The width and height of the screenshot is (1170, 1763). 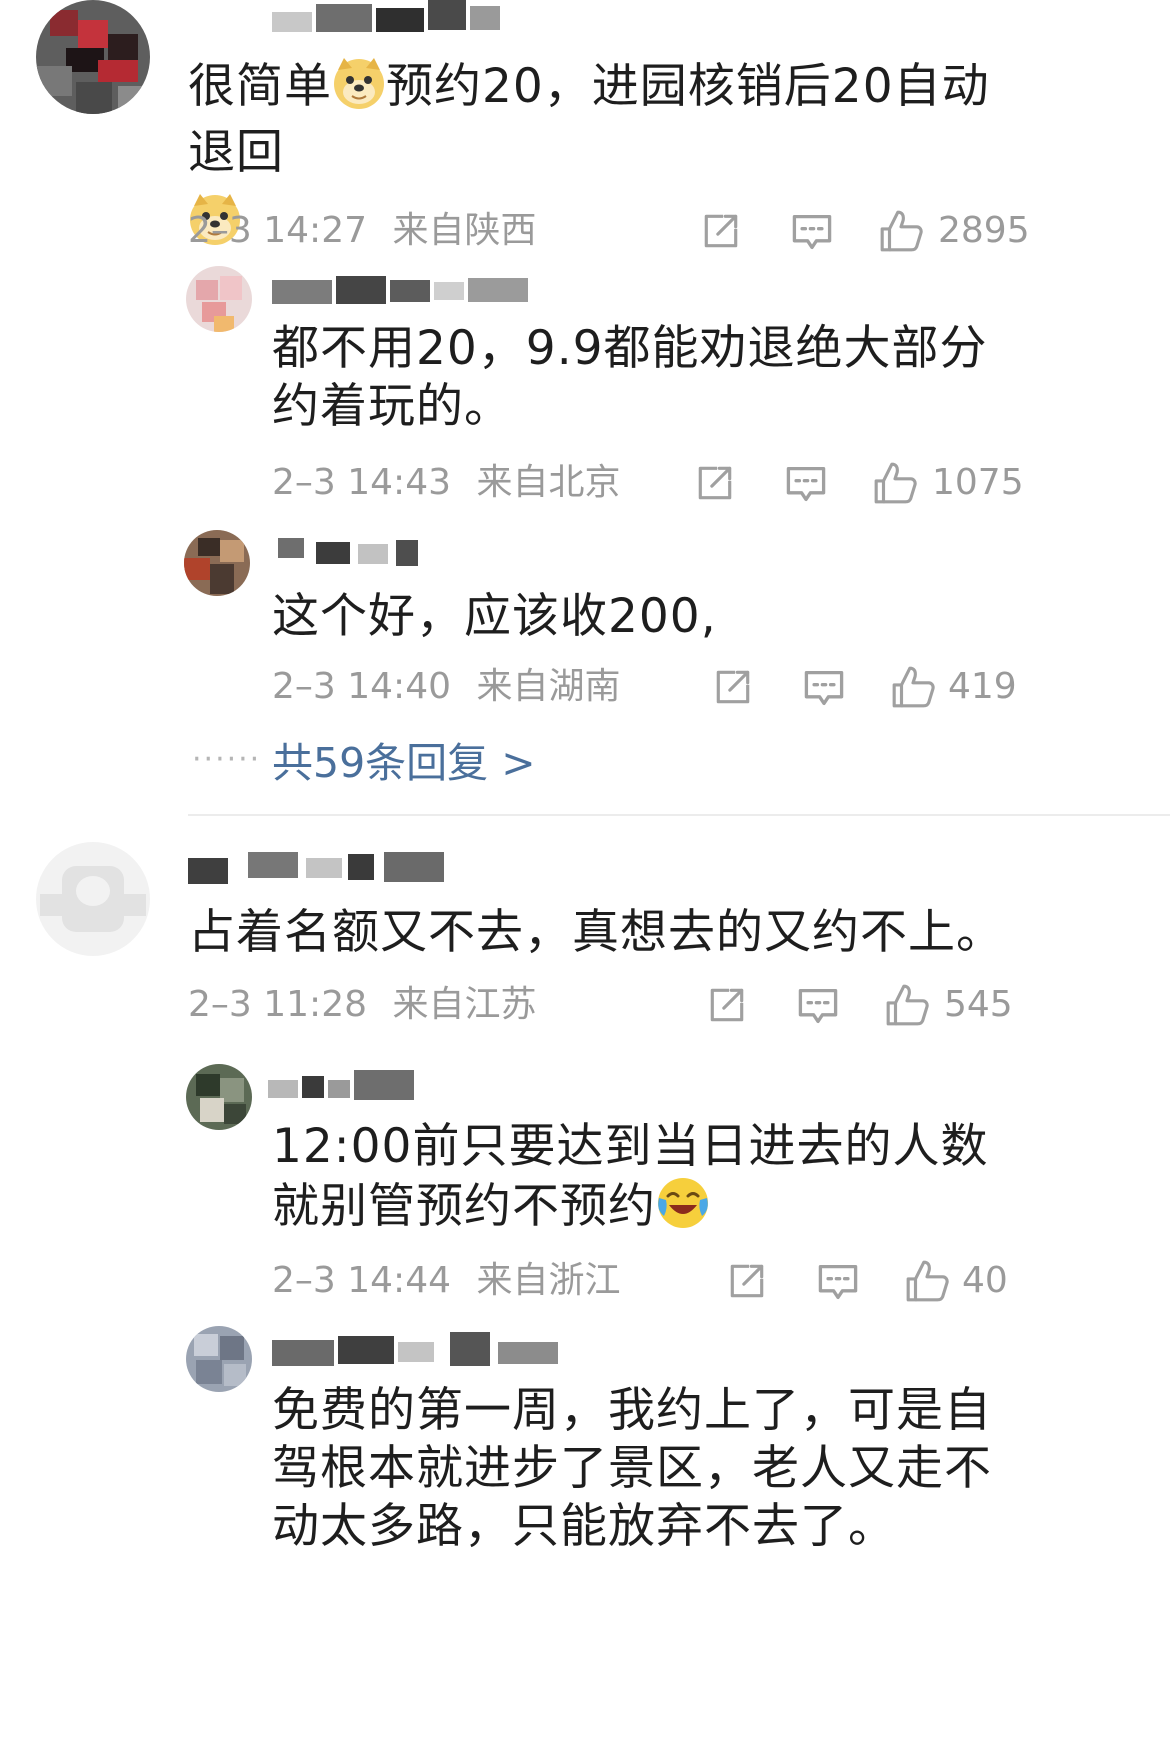 I want to click on reply-text: 12:00前只要达到当日进去的人数 就别管预约不预约, so click(x=647, y=1177).